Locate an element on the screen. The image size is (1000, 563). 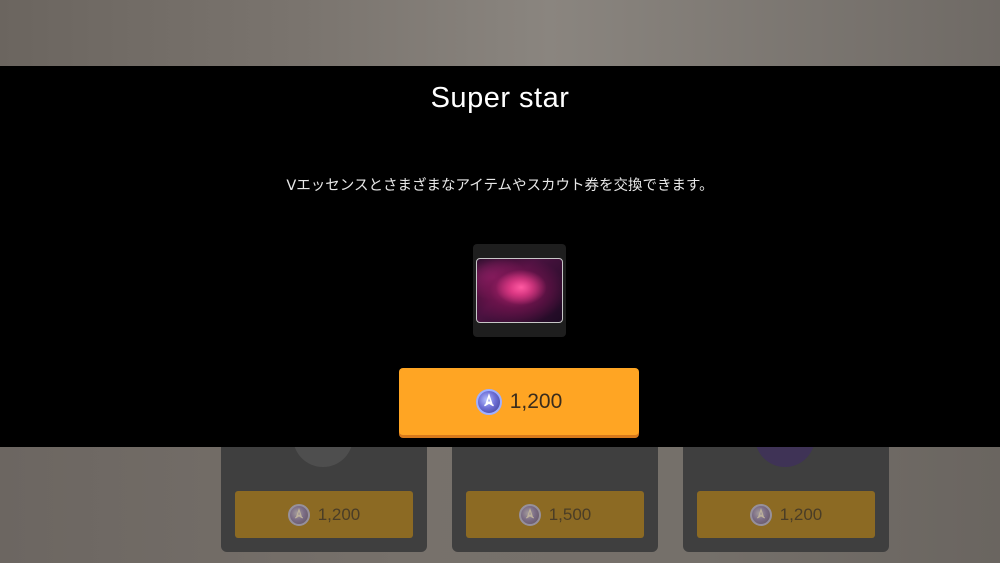
shop-card-price-button: 1,500 is located at coordinates (555, 514).